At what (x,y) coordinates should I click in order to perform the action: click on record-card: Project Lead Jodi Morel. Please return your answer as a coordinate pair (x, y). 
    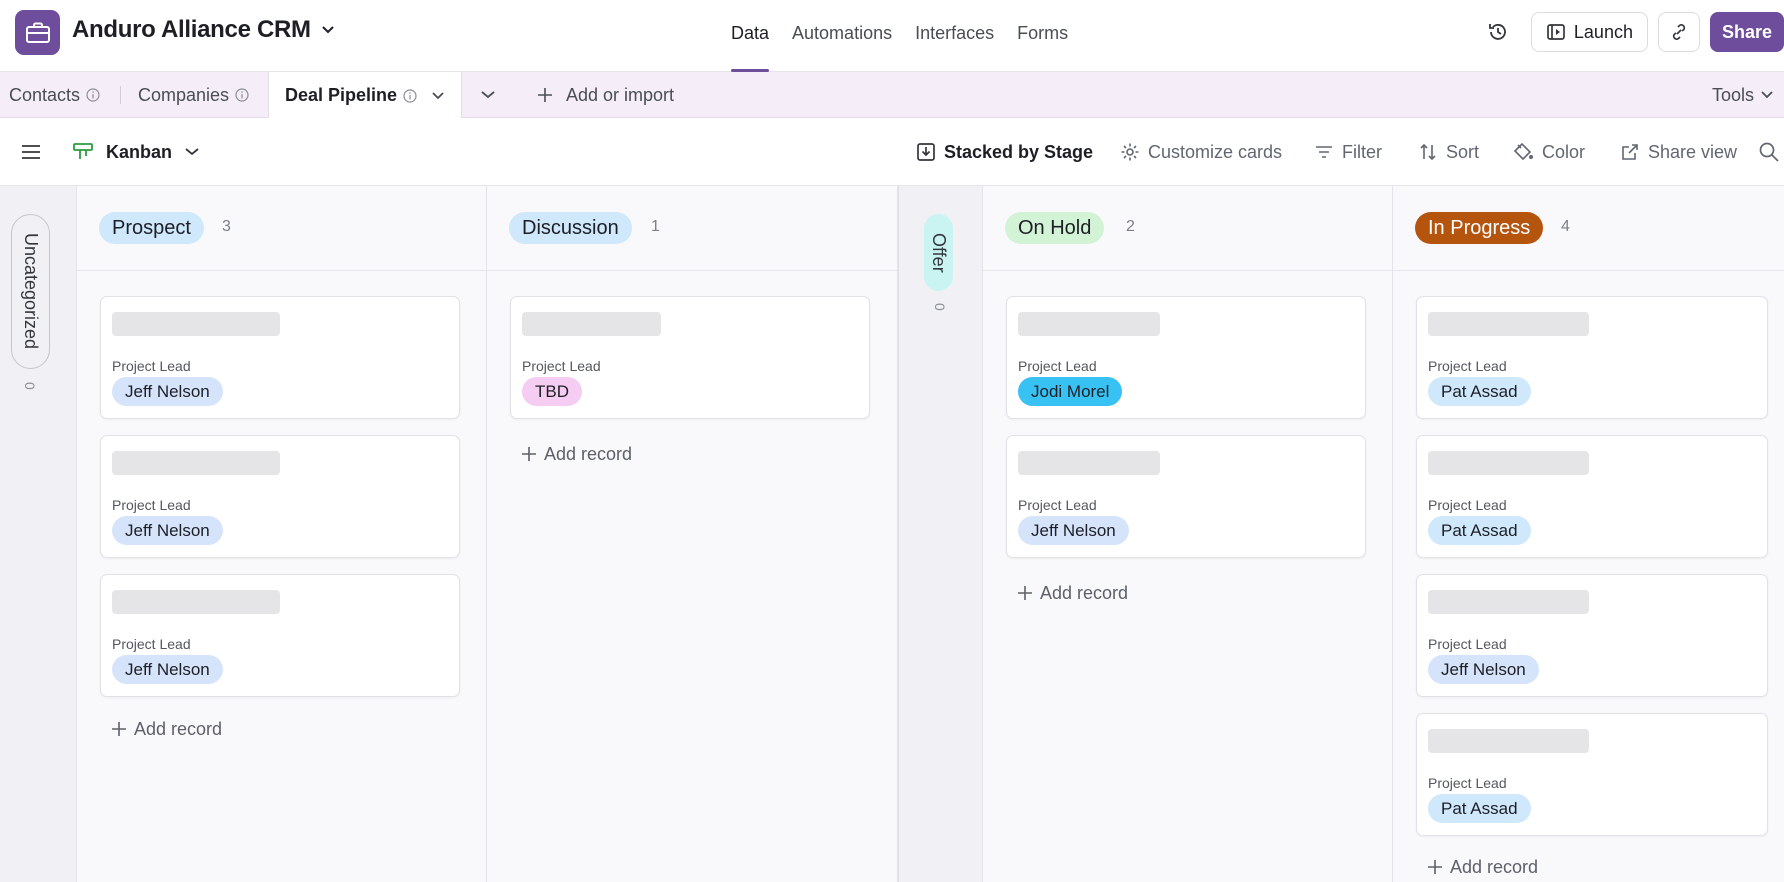
    Looking at the image, I should click on (1186, 357).